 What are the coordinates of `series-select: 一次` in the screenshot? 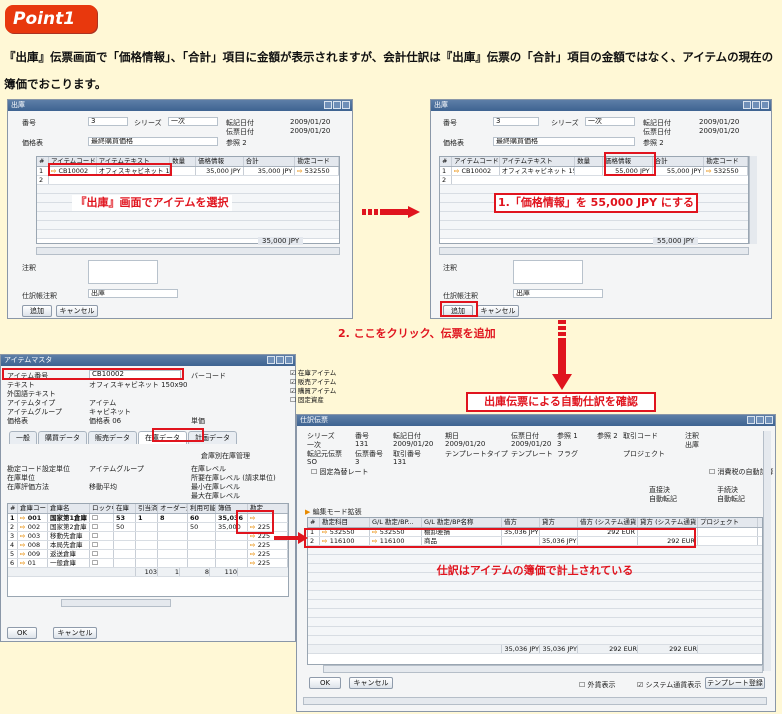 It's located at (610, 121).